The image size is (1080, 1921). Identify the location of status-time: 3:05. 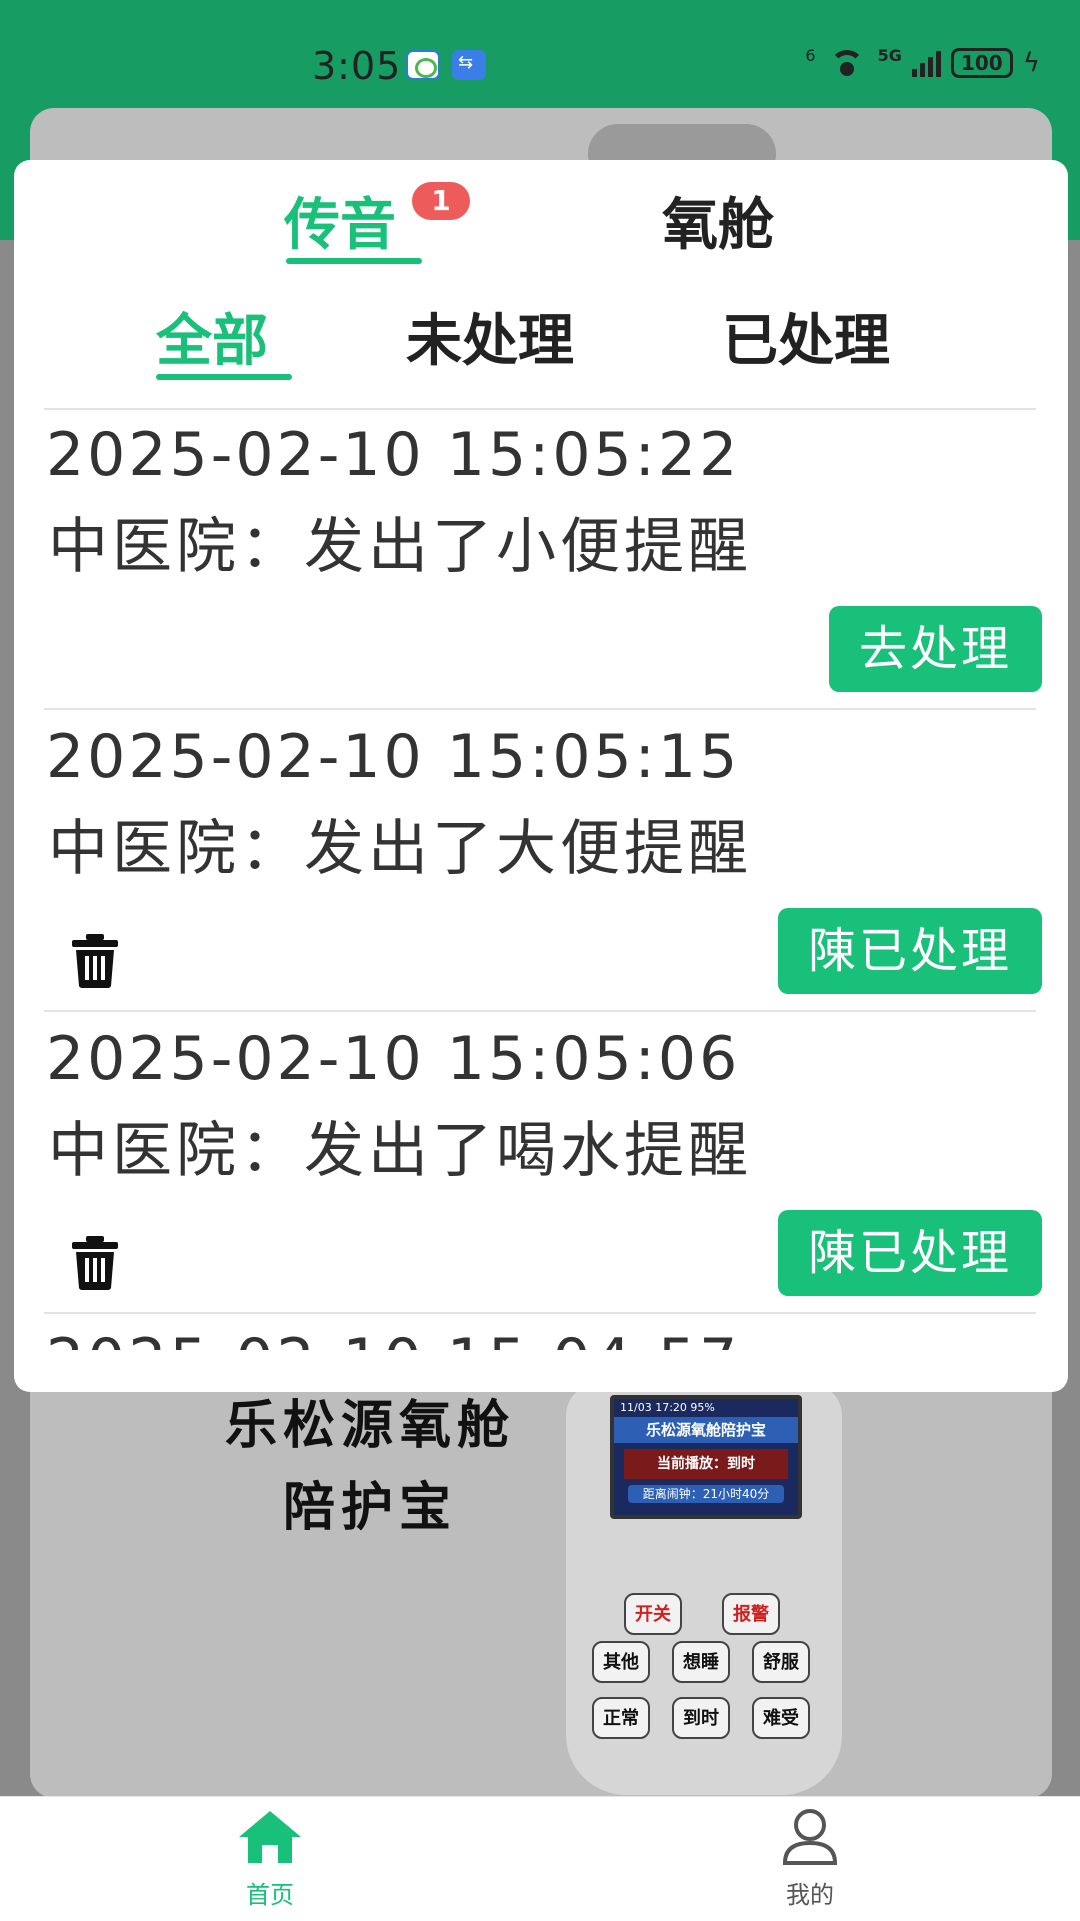
(357, 66).